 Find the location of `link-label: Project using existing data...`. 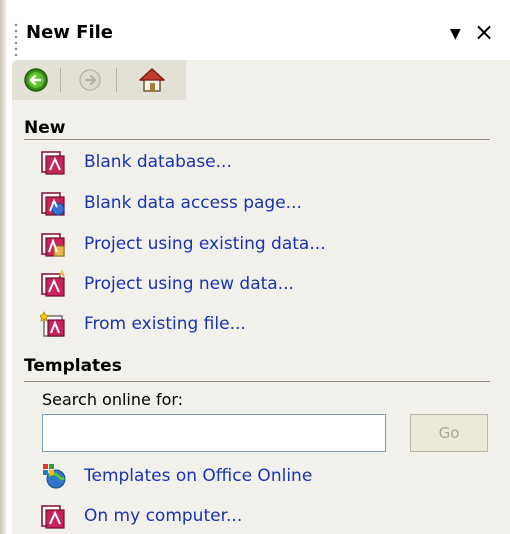

link-label: Project using existing data... is located at coordinates (205, 244).